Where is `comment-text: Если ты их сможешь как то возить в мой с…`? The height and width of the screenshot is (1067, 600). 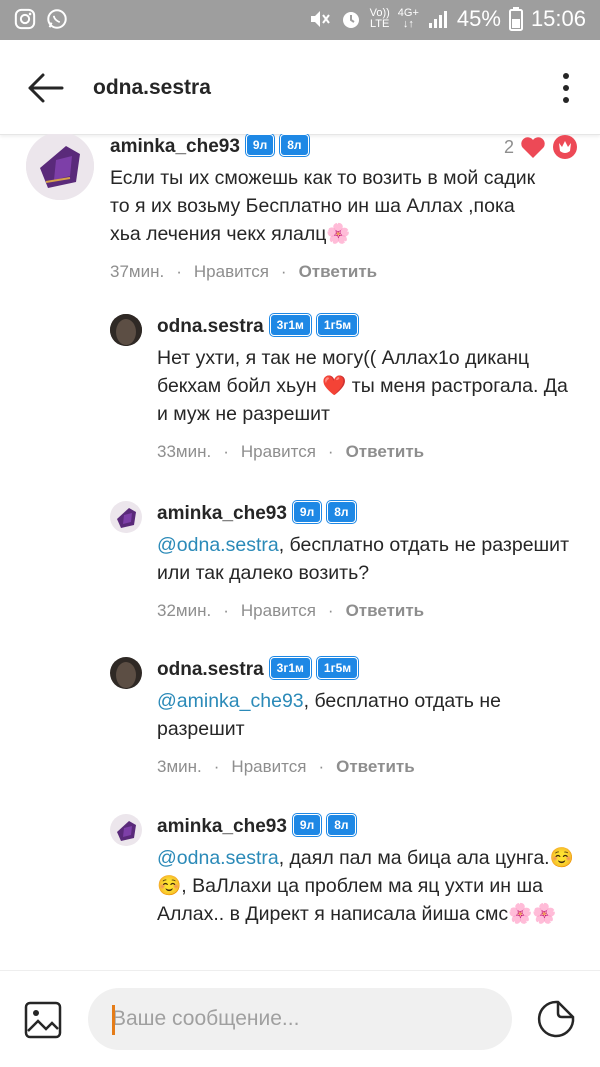 comment-text: Если ты их сможешь как то возить в мой с… is located at coordinates (323, 206).